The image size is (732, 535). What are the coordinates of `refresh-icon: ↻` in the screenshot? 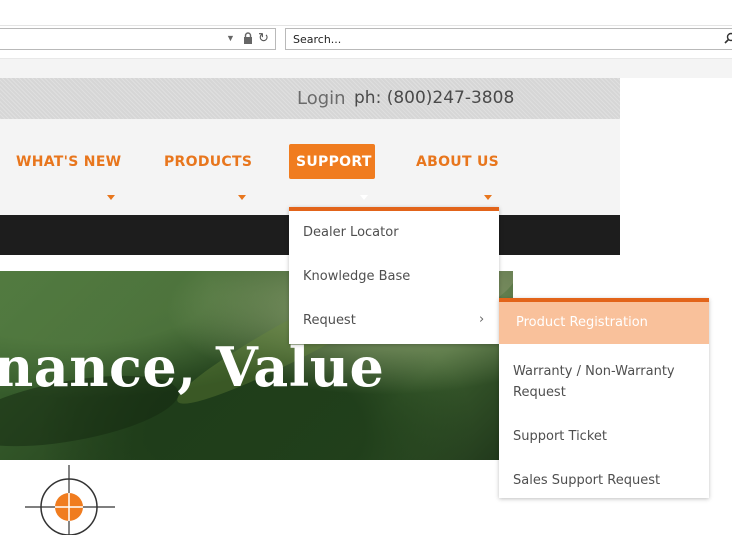 It's located at (263, 38).